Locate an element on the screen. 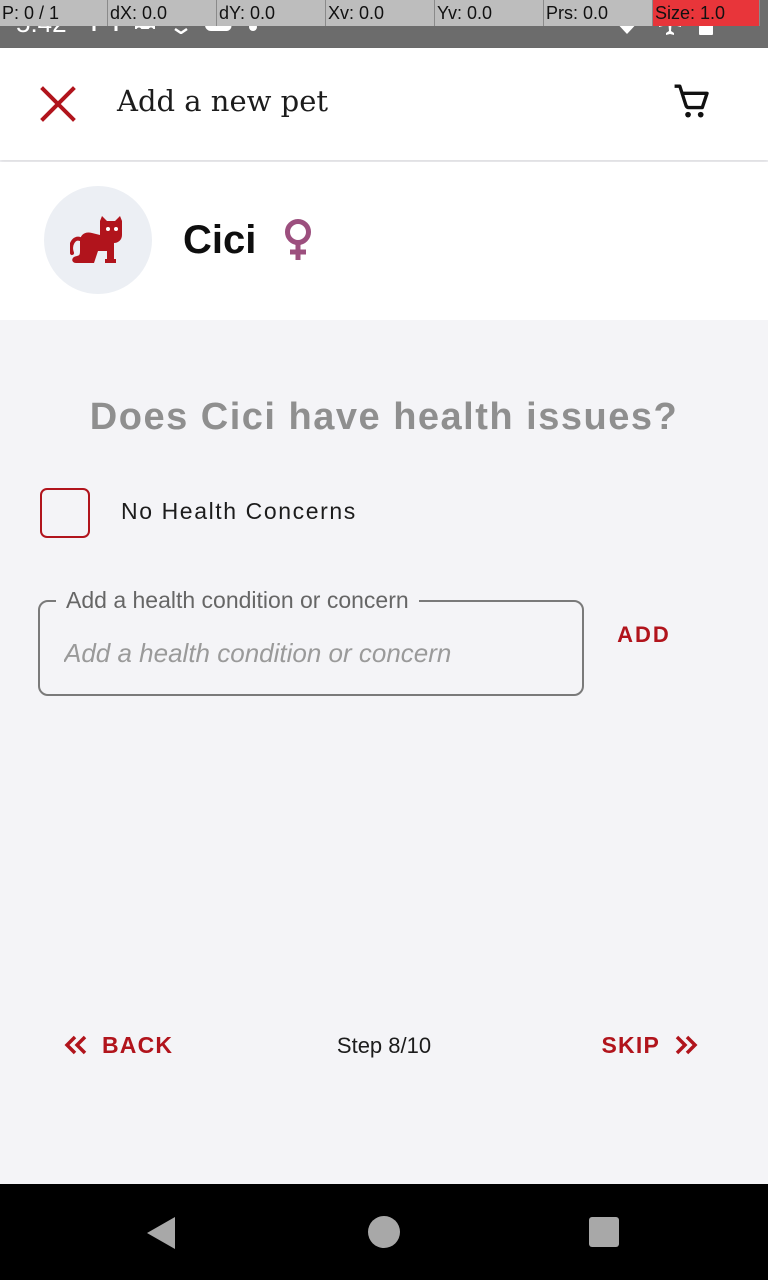 The height and width of the screenshot is (1280, 768). nav-recents-button is located at coordinates (604, 1232).